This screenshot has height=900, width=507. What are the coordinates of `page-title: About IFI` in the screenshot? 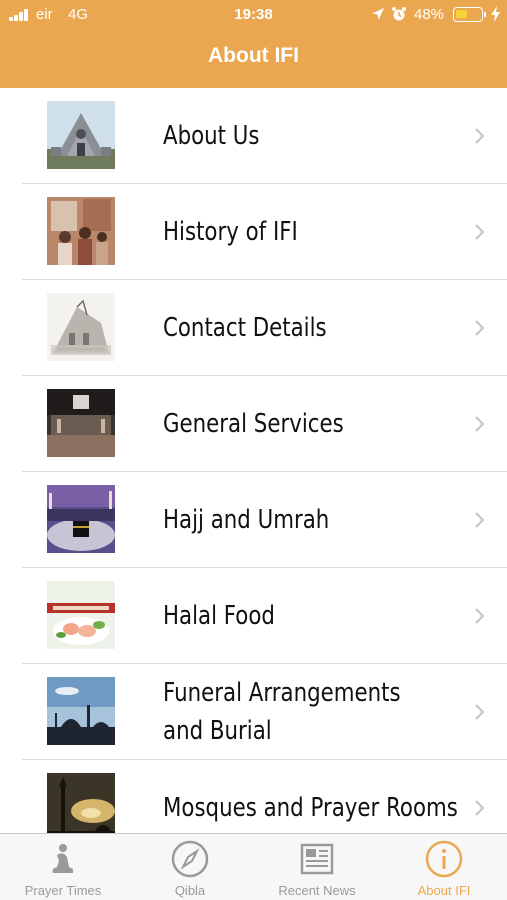 It's located at (253, 55).